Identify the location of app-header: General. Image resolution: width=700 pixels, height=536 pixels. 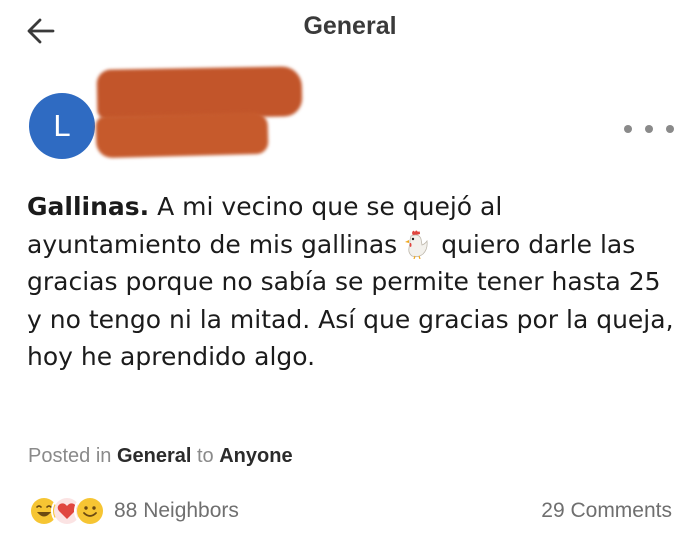
(350, 31).